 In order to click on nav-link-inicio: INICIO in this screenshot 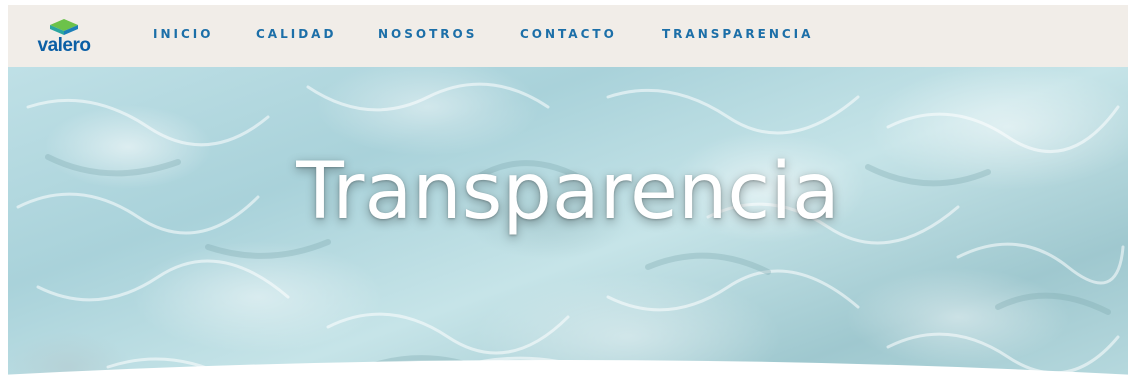, I will do `click(183, 34)`.